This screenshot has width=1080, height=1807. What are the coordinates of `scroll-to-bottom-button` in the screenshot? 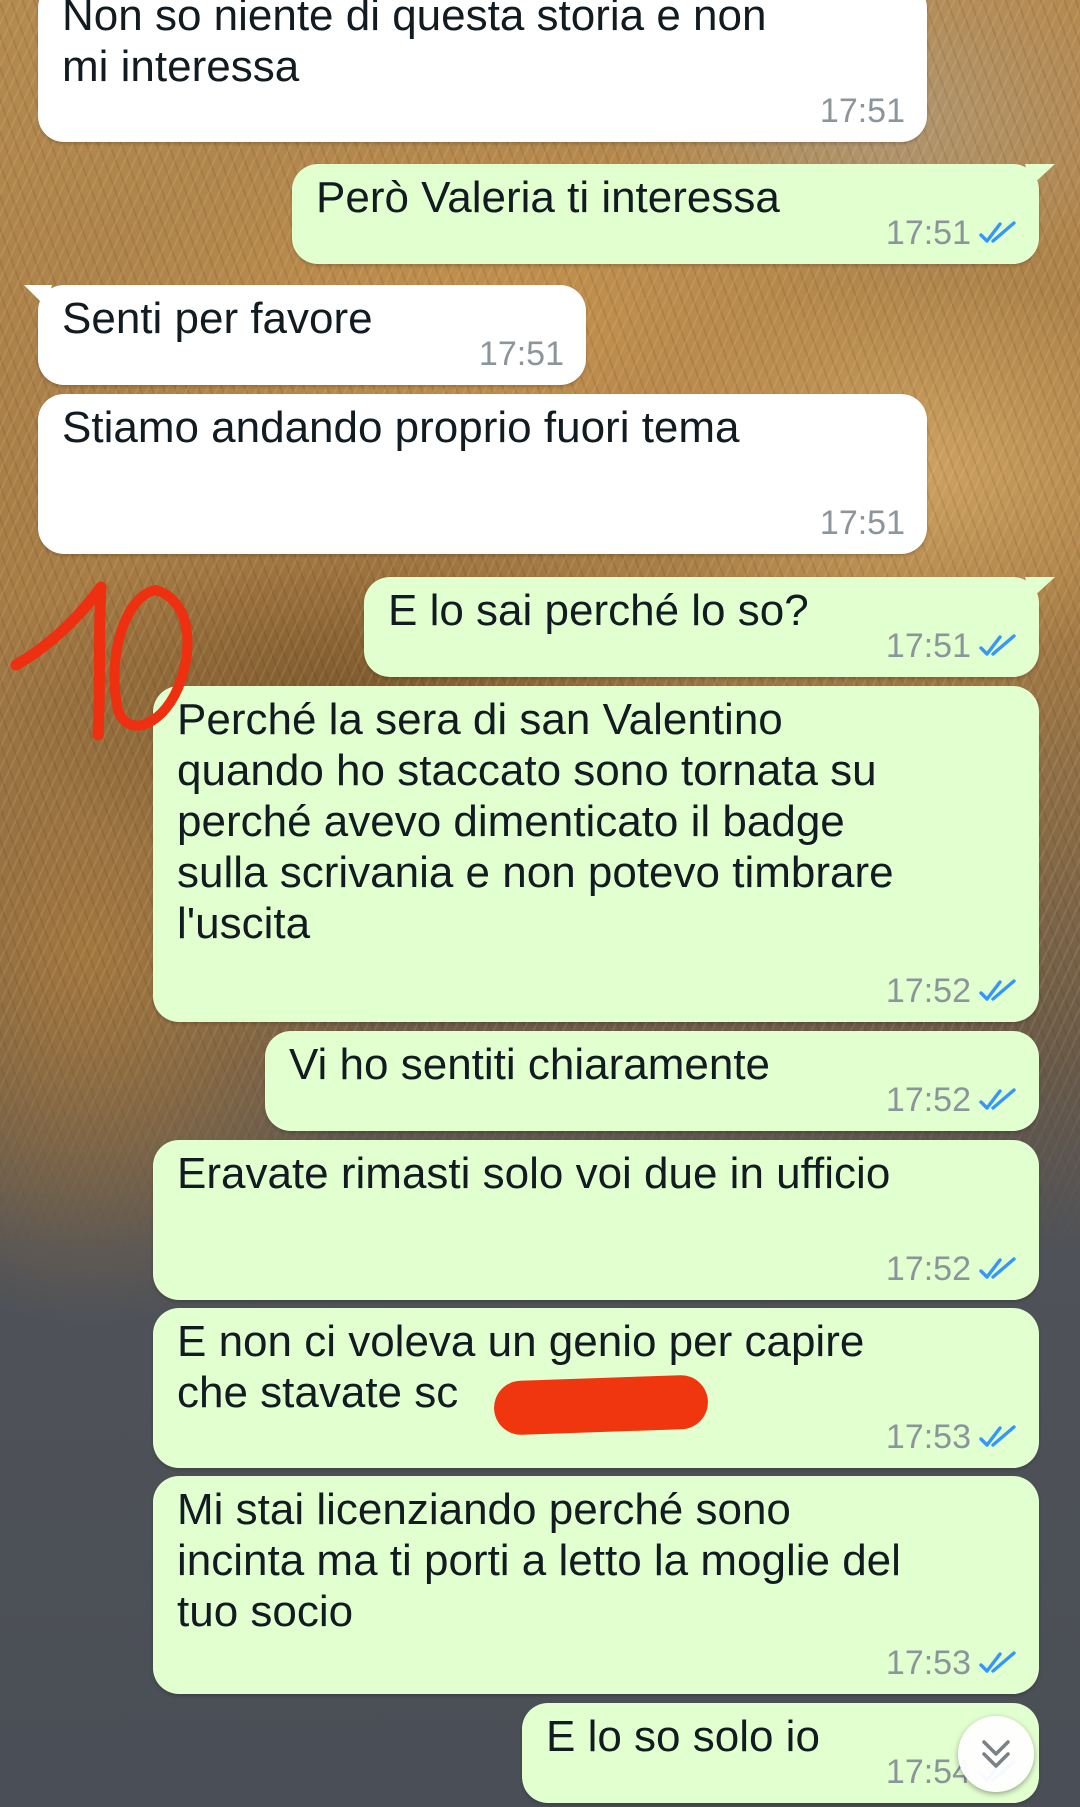 It's located at (996, 1754).